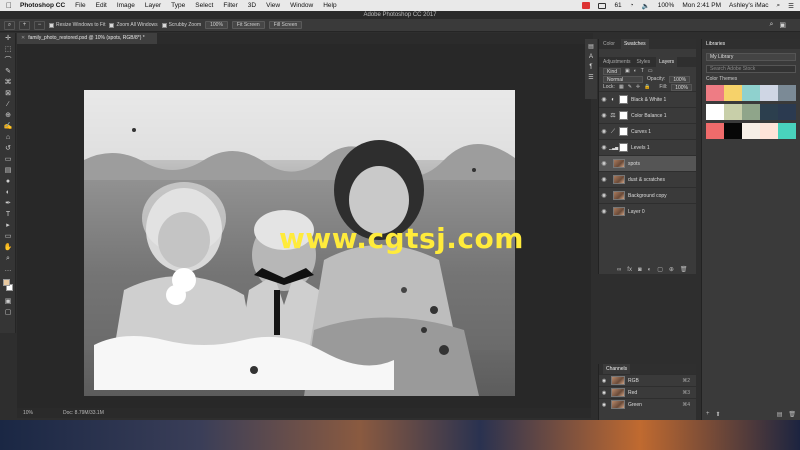 This screenshot has width=800, height=450. What do you see at coordinates (178, 5) in the screenshot?
I see `menu-type: Type` at bounding box center [178, 5].